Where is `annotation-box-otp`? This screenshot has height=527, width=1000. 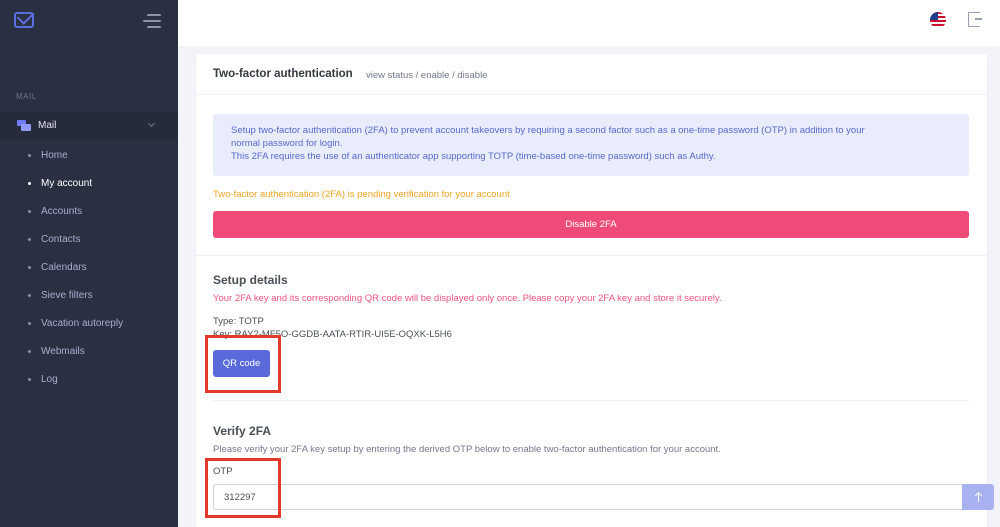 annotation-box-otp is located at coordinates (243, 488).